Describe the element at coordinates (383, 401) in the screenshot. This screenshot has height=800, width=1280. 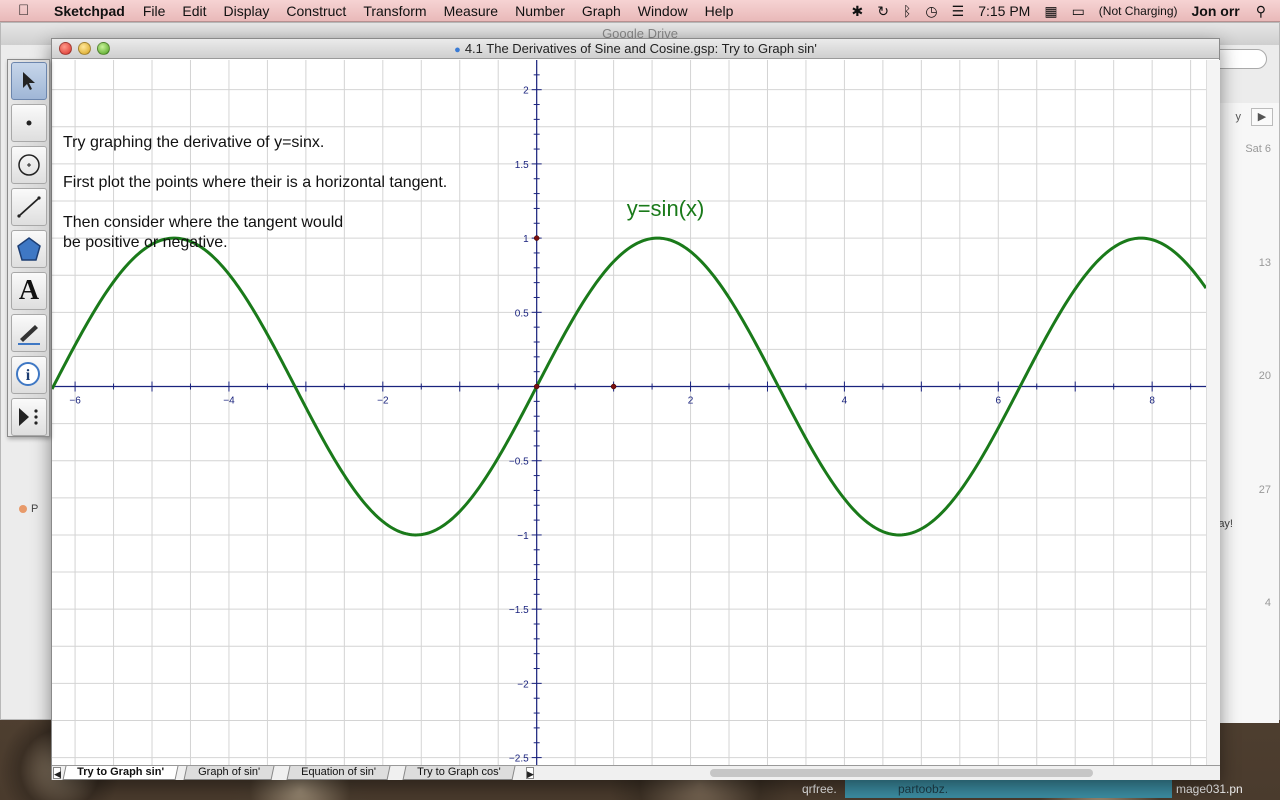
I see `x-tick-label: −2` at that location.